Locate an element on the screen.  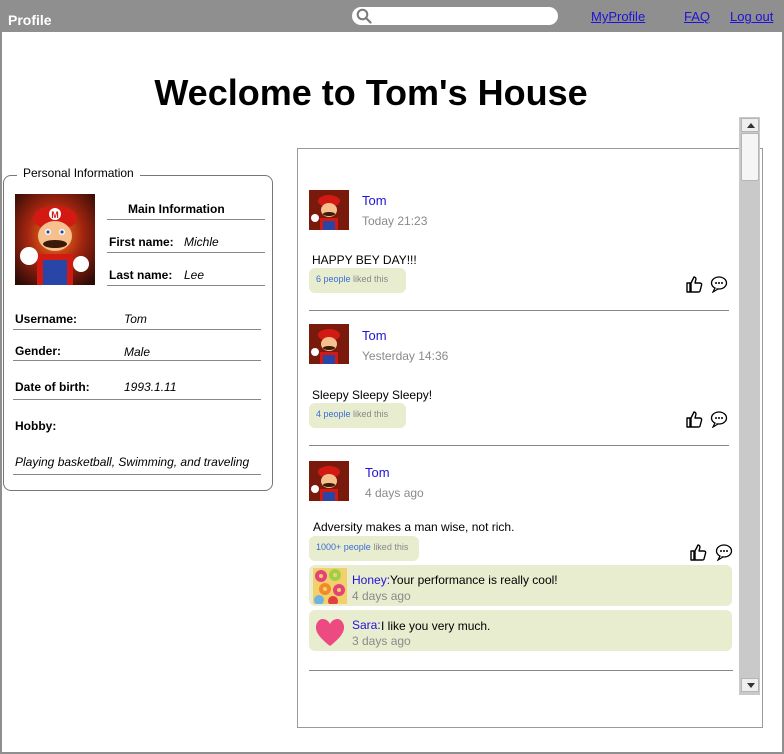
feed-scrollbar is located at coordinates (749, 406).